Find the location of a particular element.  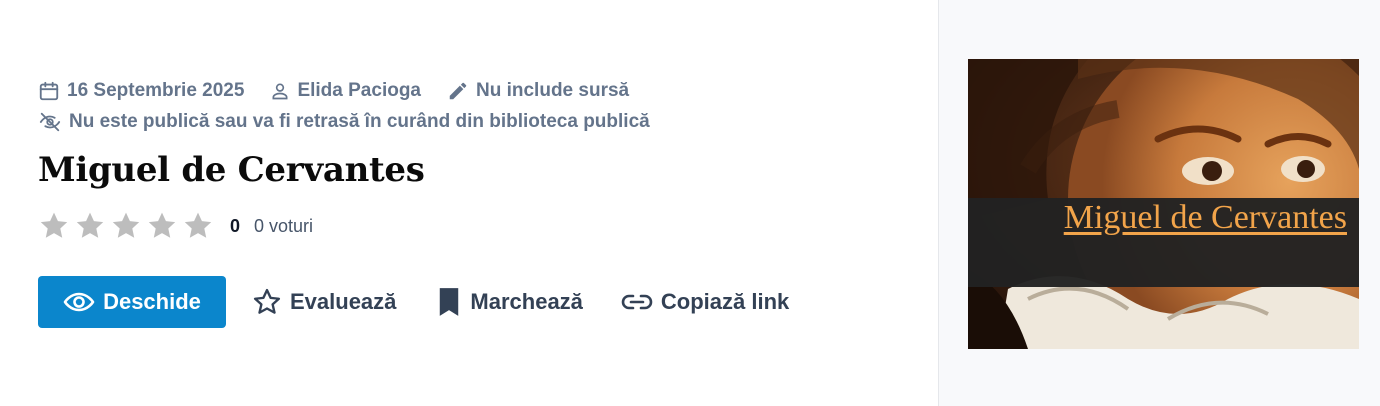

rating-stars is located at coordinates (128, 226).